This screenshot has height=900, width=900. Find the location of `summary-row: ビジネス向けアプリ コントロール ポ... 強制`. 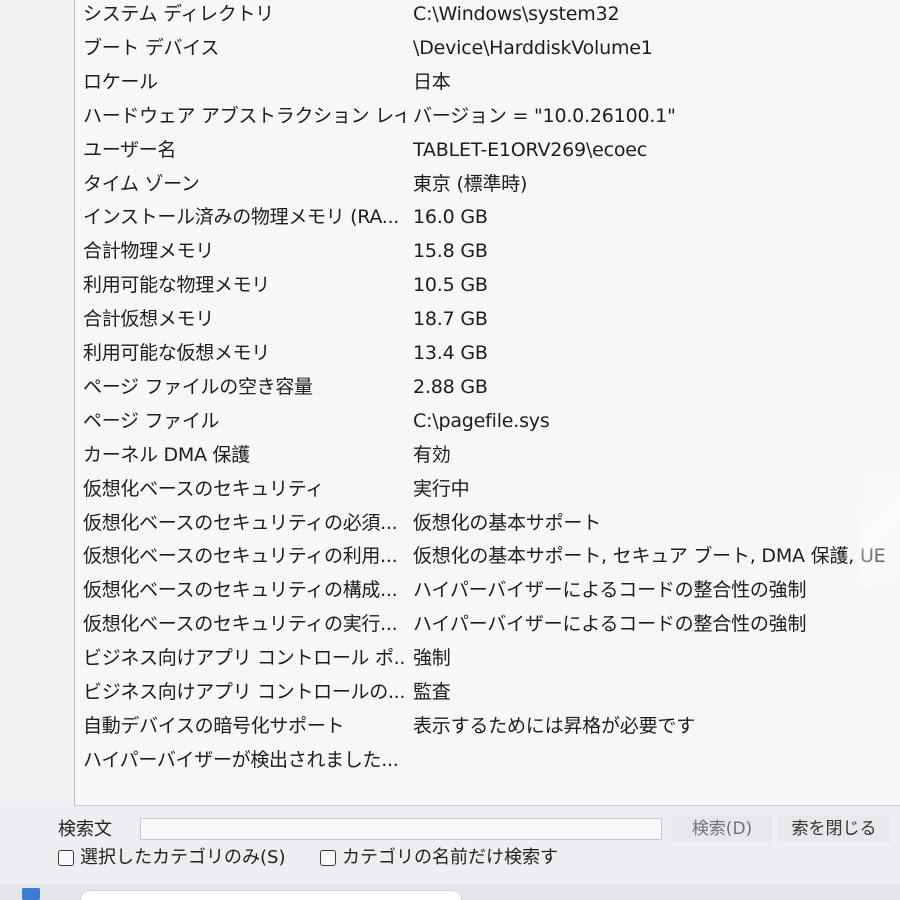

summary-row: ビジネス向けアプリ コントロール ポ... 強制 is located at coordinates (487, 658).